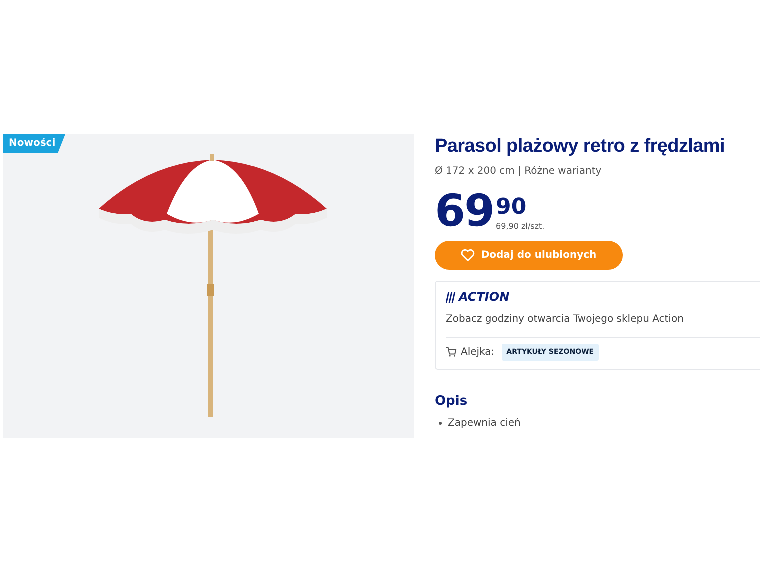 This screenshot has width=760, height=570. I want to click on heart-icon, so click(468, 255).